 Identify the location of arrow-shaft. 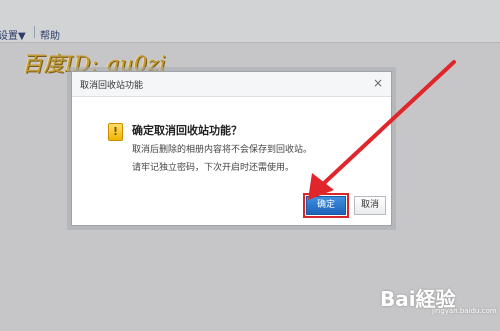
(388, 123).